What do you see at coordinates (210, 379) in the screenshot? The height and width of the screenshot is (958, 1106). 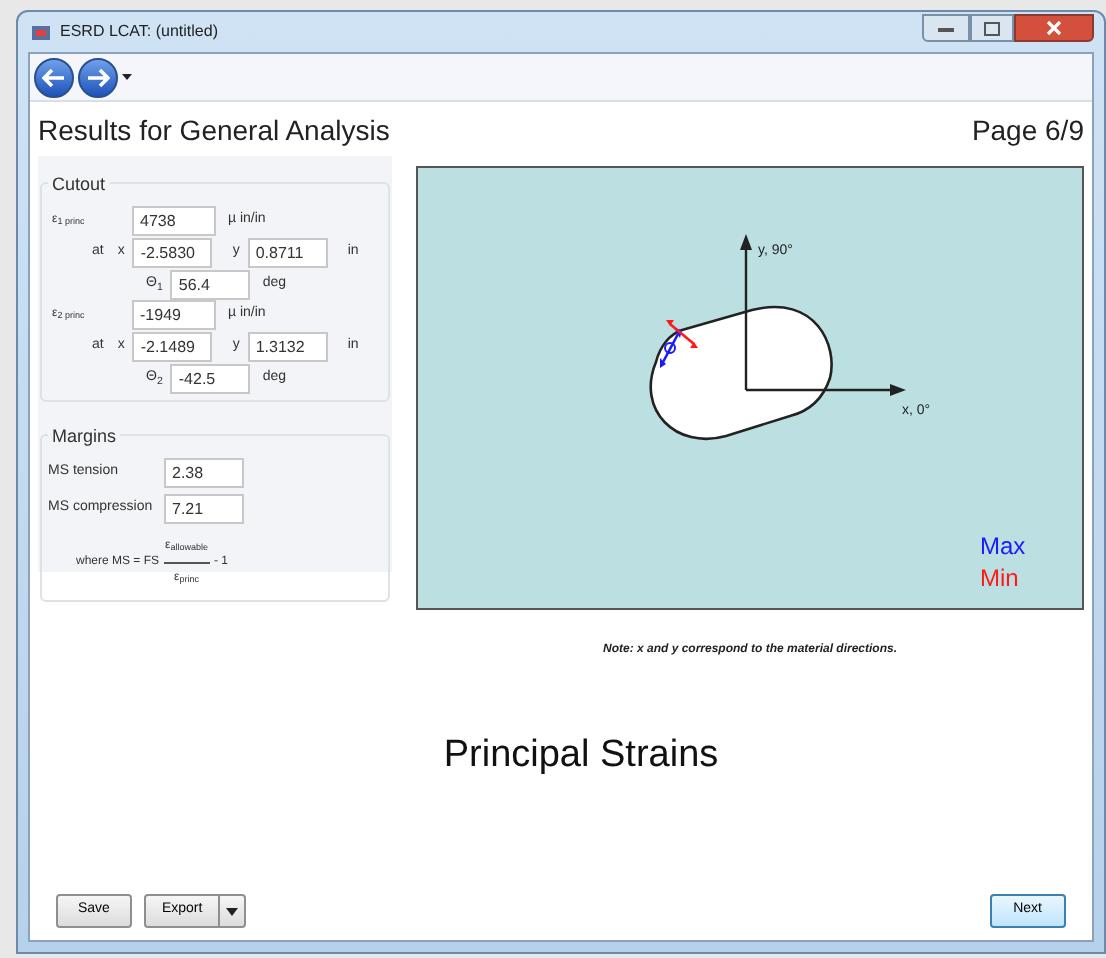 I see `angle-field: -42.5` at bounding box center [210, 379].